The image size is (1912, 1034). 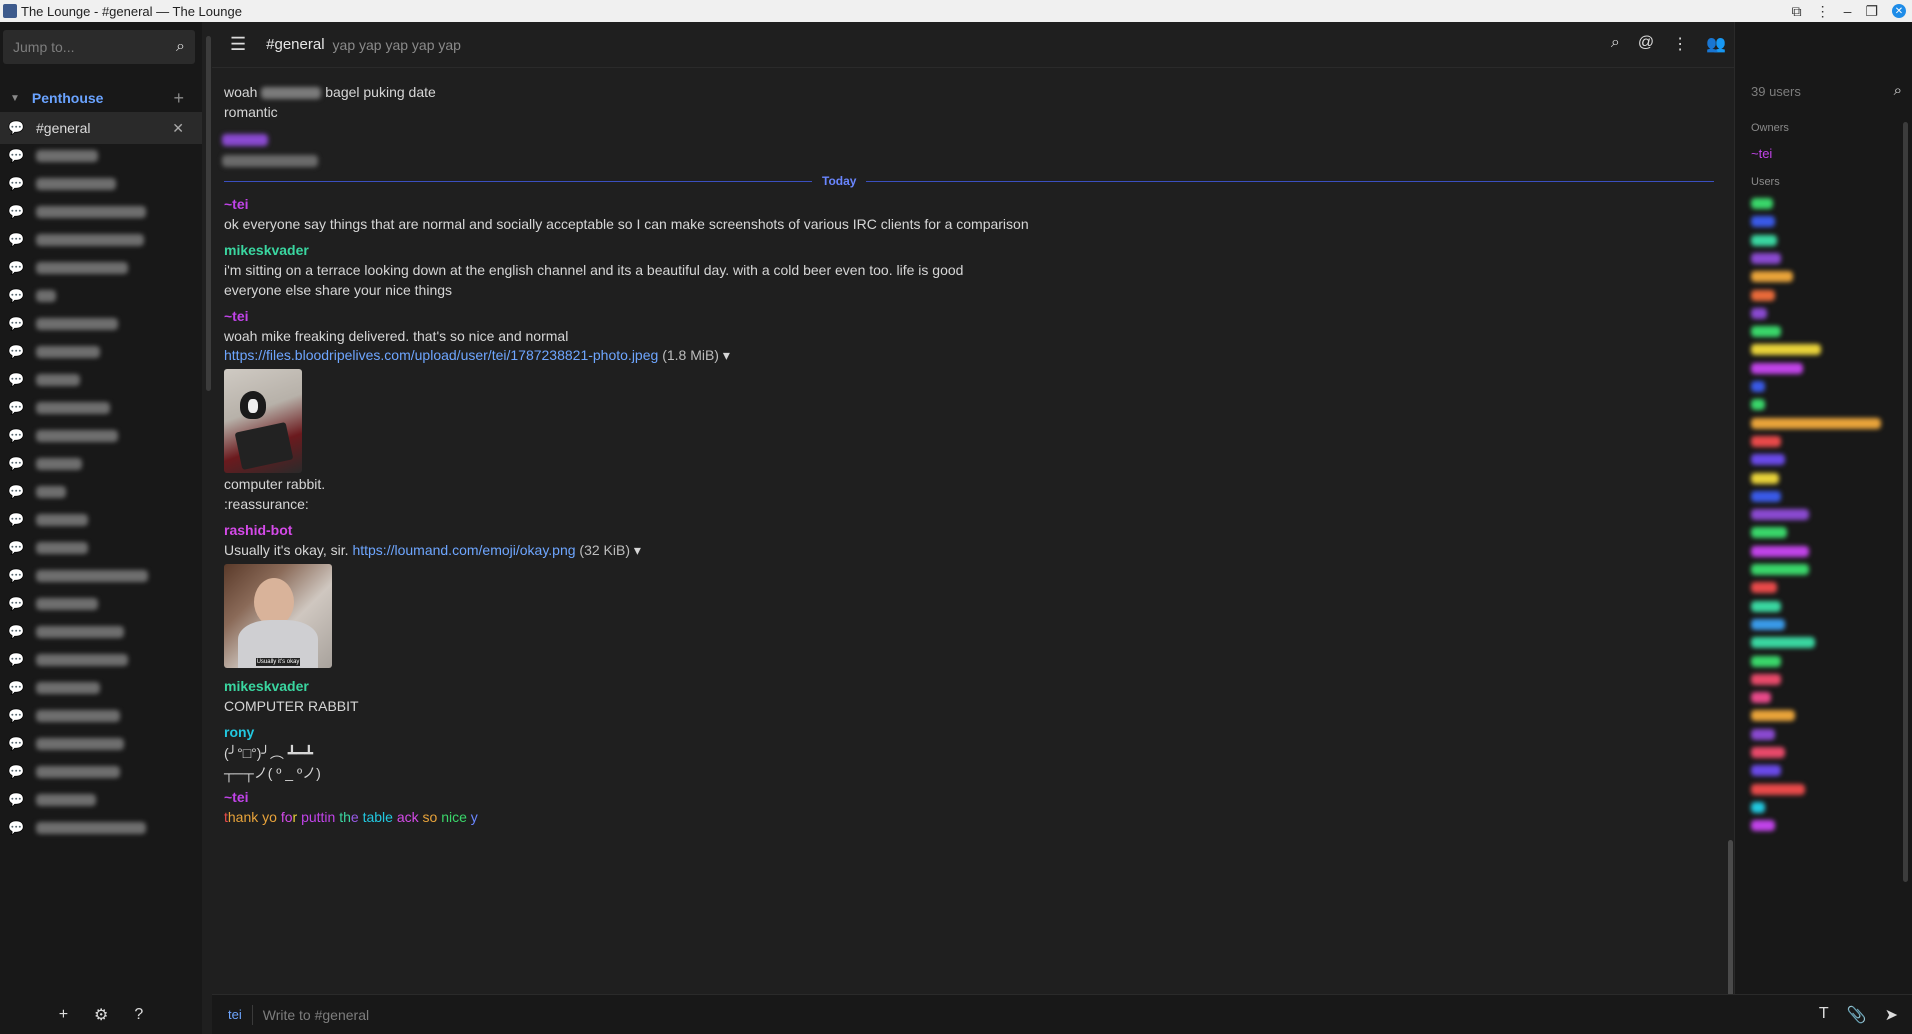 What do you see at coordinates (239, 732) in the screenshot?
I see `message-nick: rony` at bounding box center [239, 732].